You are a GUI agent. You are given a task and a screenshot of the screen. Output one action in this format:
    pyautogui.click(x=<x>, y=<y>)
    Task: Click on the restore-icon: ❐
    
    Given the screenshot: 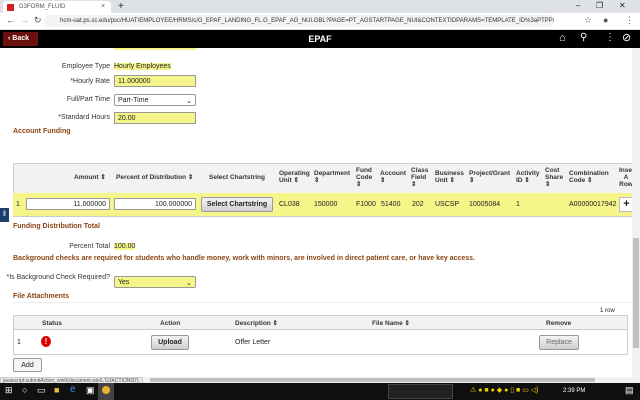 What is the action you would take?
    pyautogui.click(x=599, y=5)
    